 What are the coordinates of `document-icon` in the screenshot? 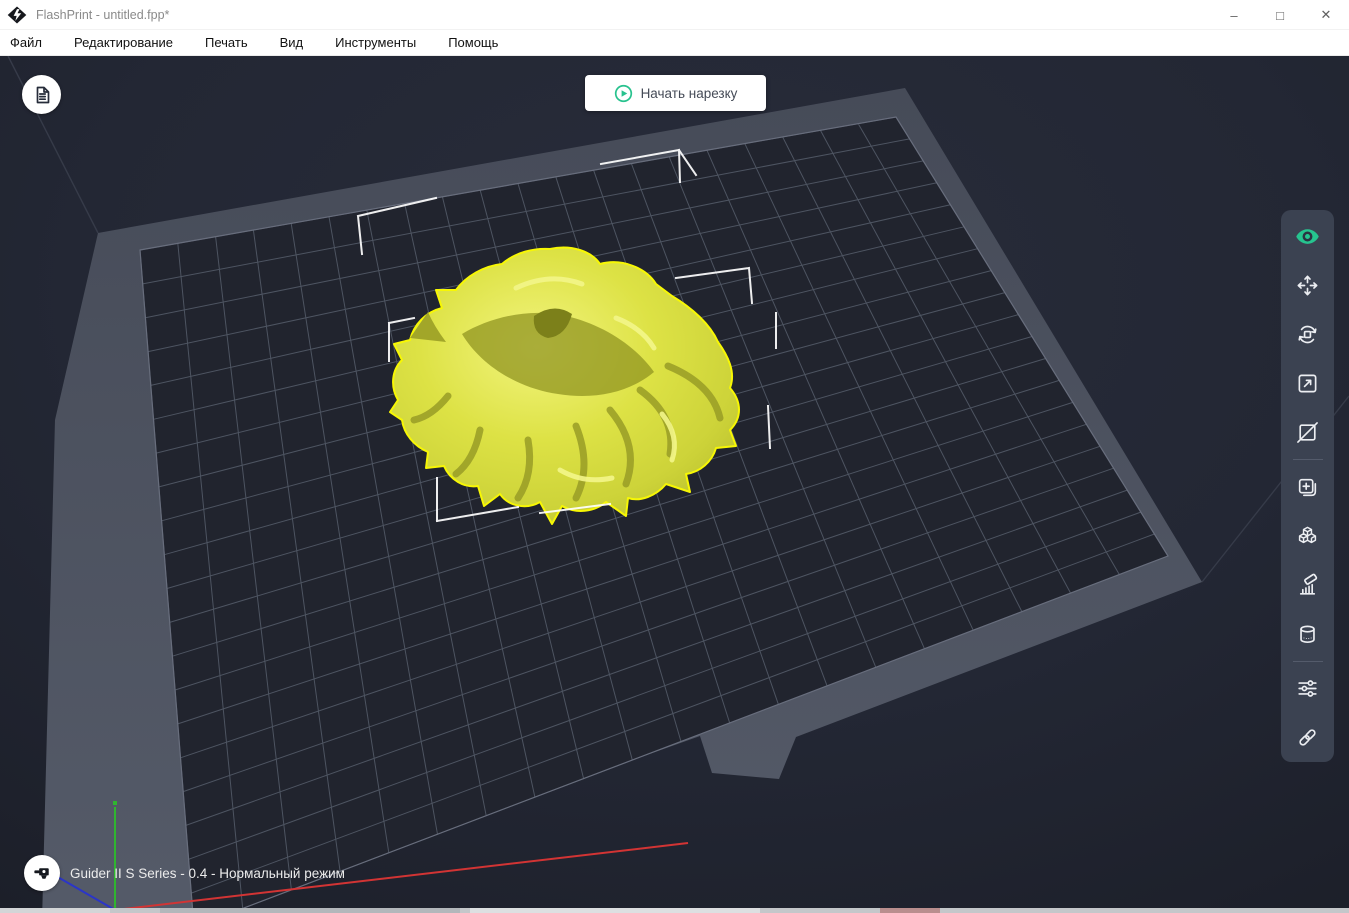 It's located at (42, 94).